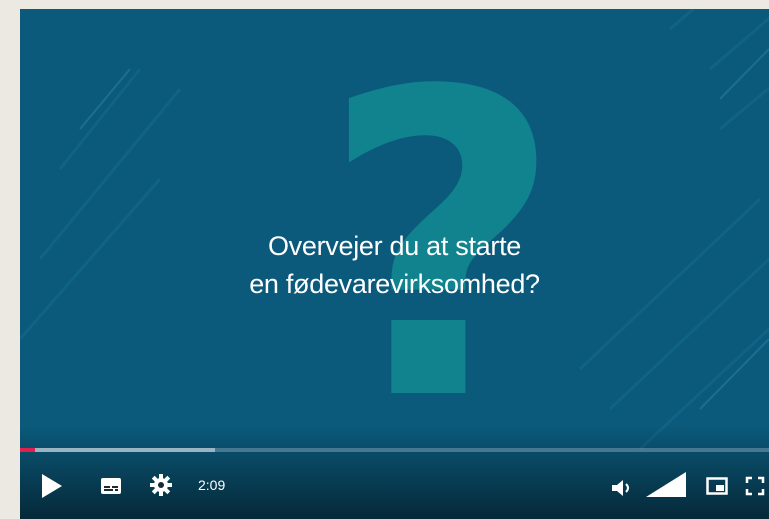 The width and height of the screenshot is (769, 519). I want to click on fullscreen-button, so click(755, 486).